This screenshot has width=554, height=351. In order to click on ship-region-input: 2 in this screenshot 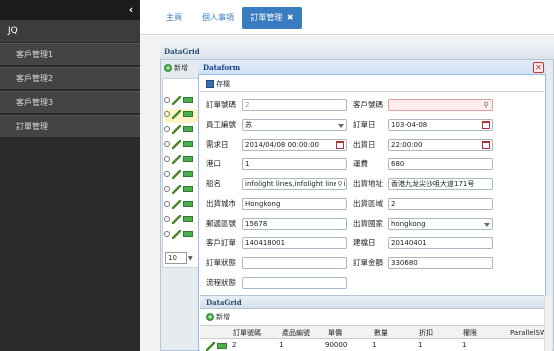, I will do `click(440, 204)`.